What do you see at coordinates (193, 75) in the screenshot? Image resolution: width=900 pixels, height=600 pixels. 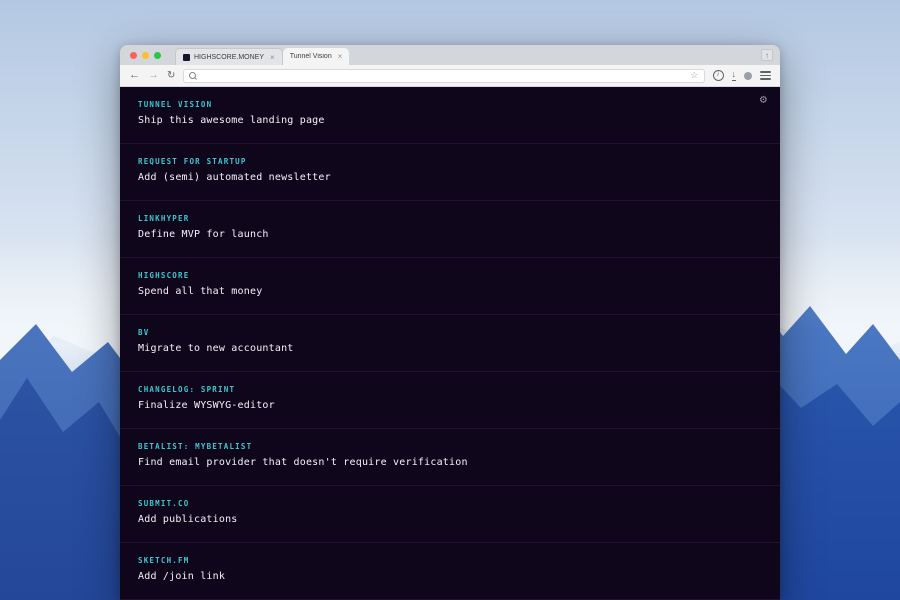 I see `search-icon` at bounding box center [193, 75].